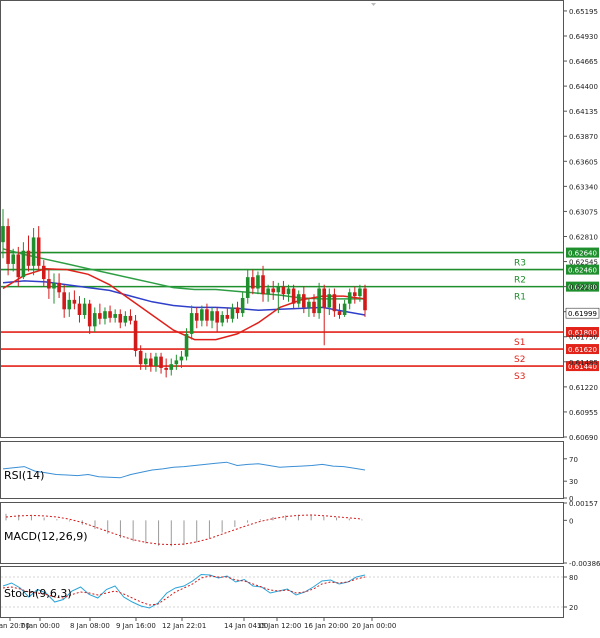  I want to click on price-tick-label: 0.63075, so click(583, 212).